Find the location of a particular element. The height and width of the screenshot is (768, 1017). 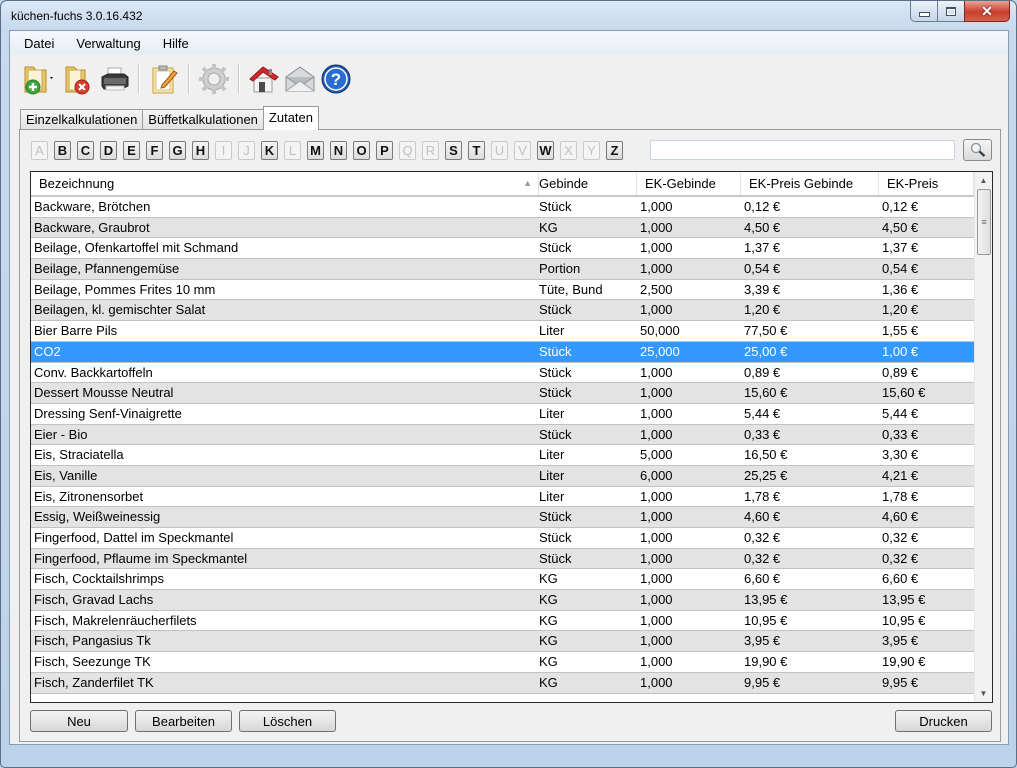

scrollbar-thumb: ≡ is located at coordinates (984, 222).